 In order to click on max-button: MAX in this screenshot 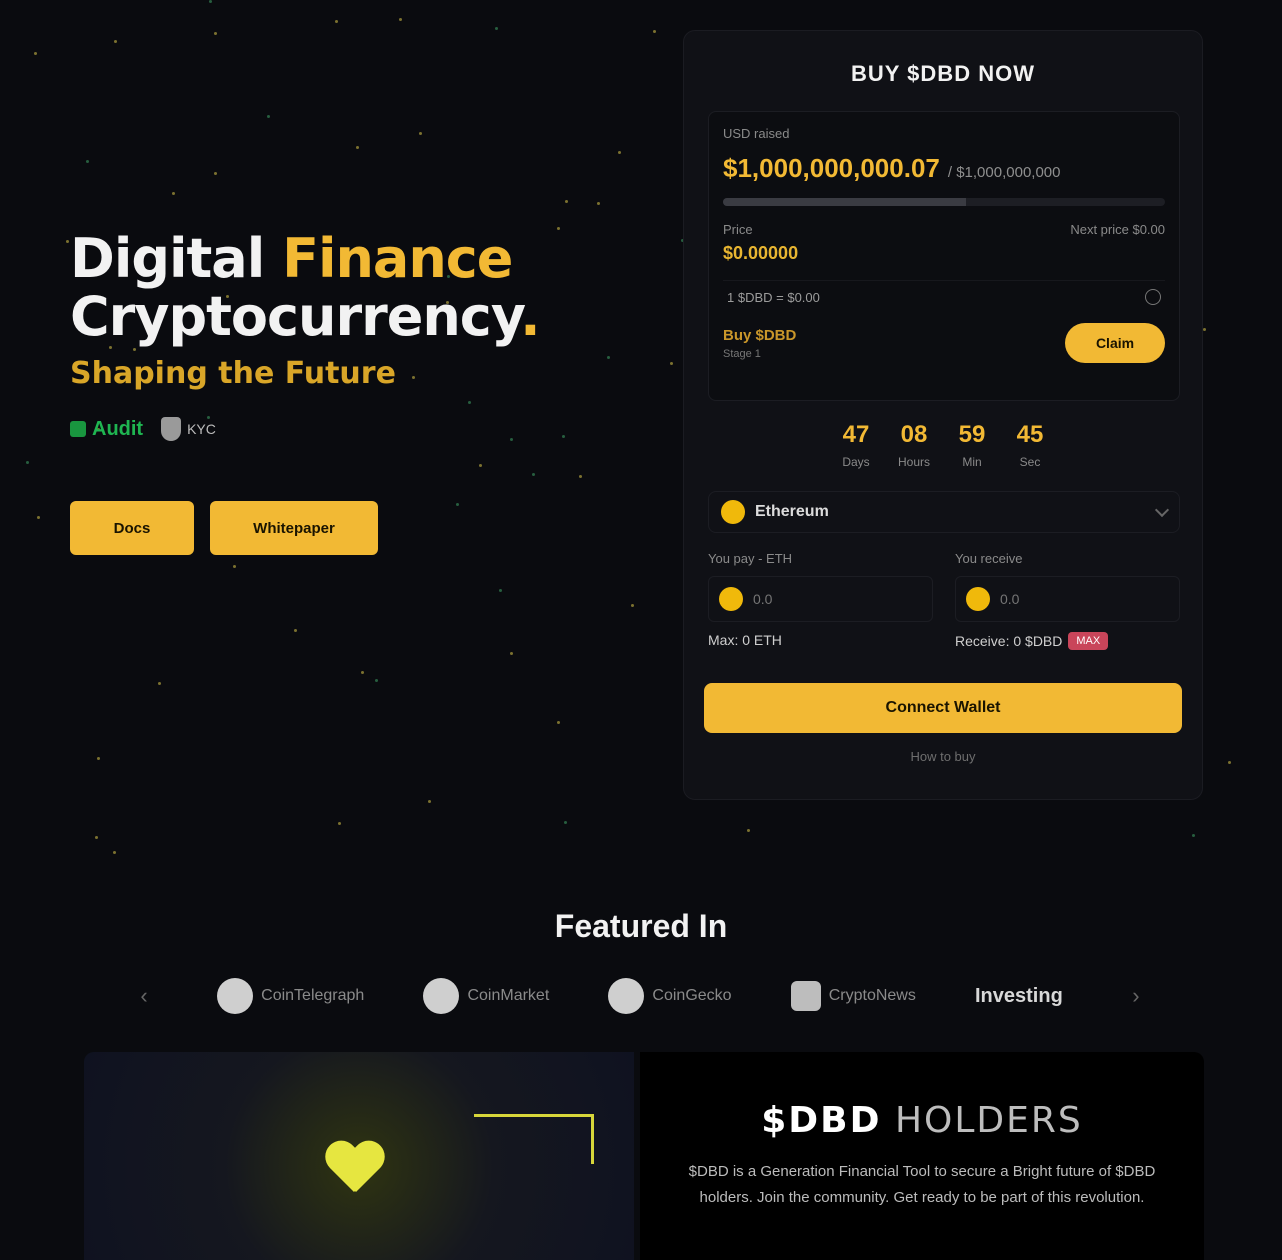, I will do `click(1088, 641)`.